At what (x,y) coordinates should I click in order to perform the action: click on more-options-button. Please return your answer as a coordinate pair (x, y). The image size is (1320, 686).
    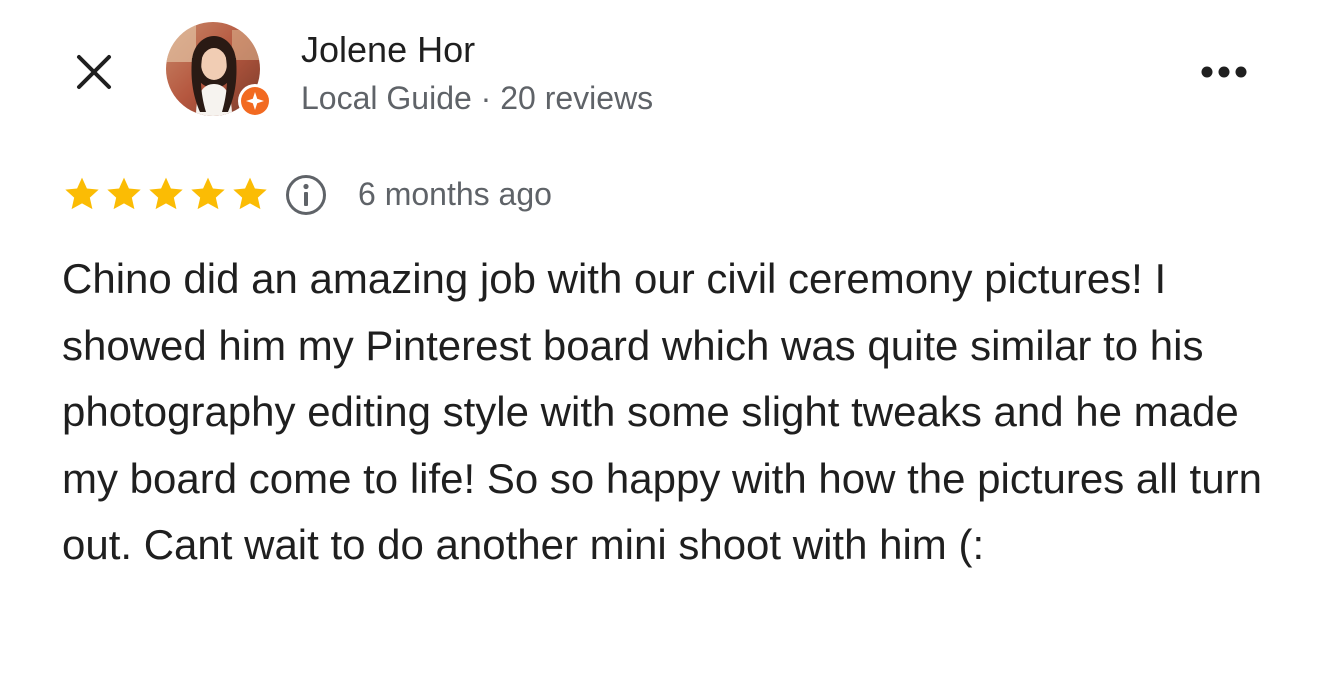
    Looking at the image, I should click on (1224, 72).